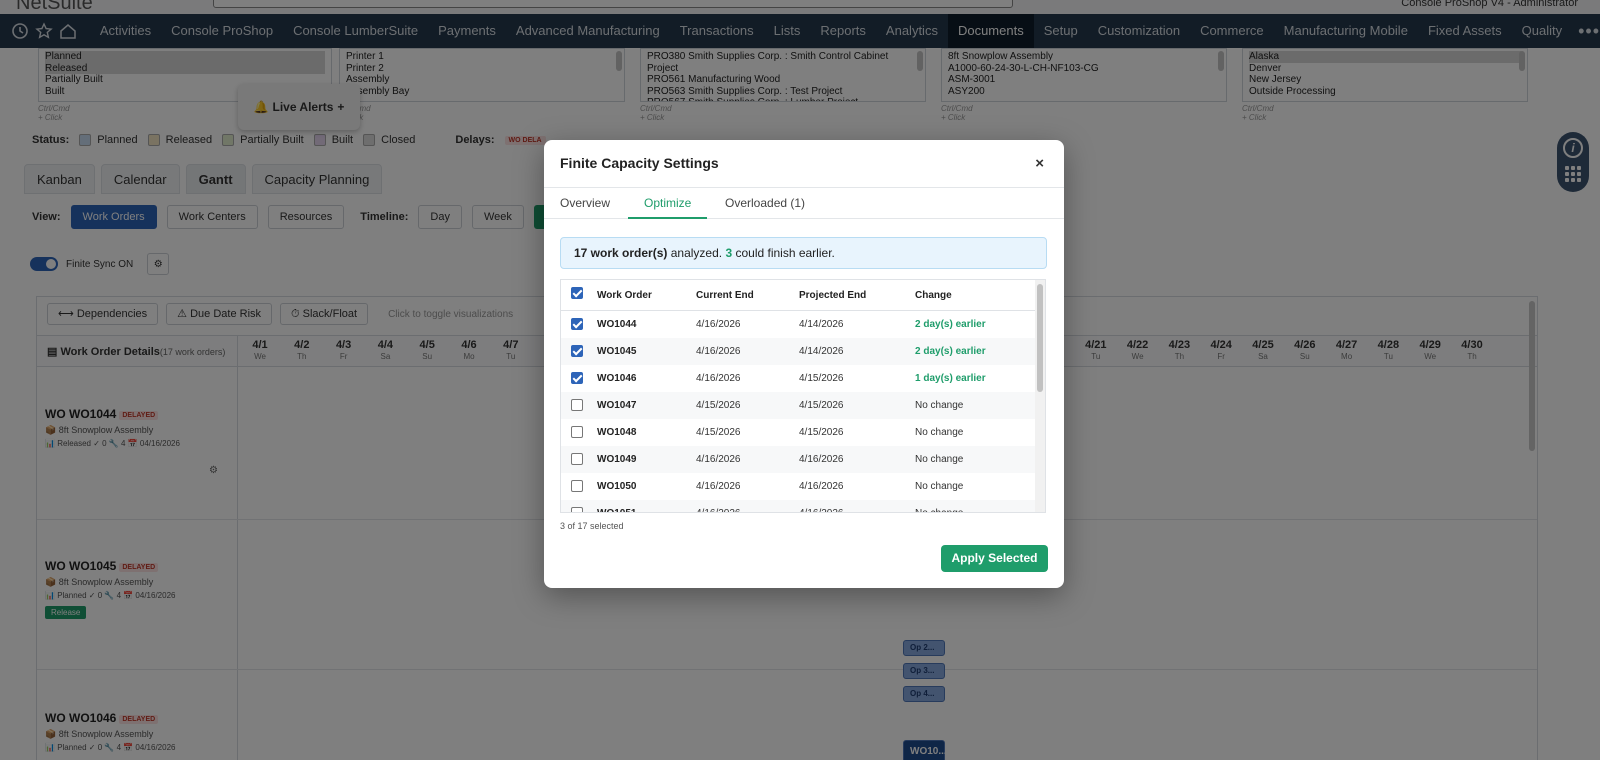  Describe the element at coordinates (616, 506) in the screenshot. I see `work-order-cell: WO1051` at that location.